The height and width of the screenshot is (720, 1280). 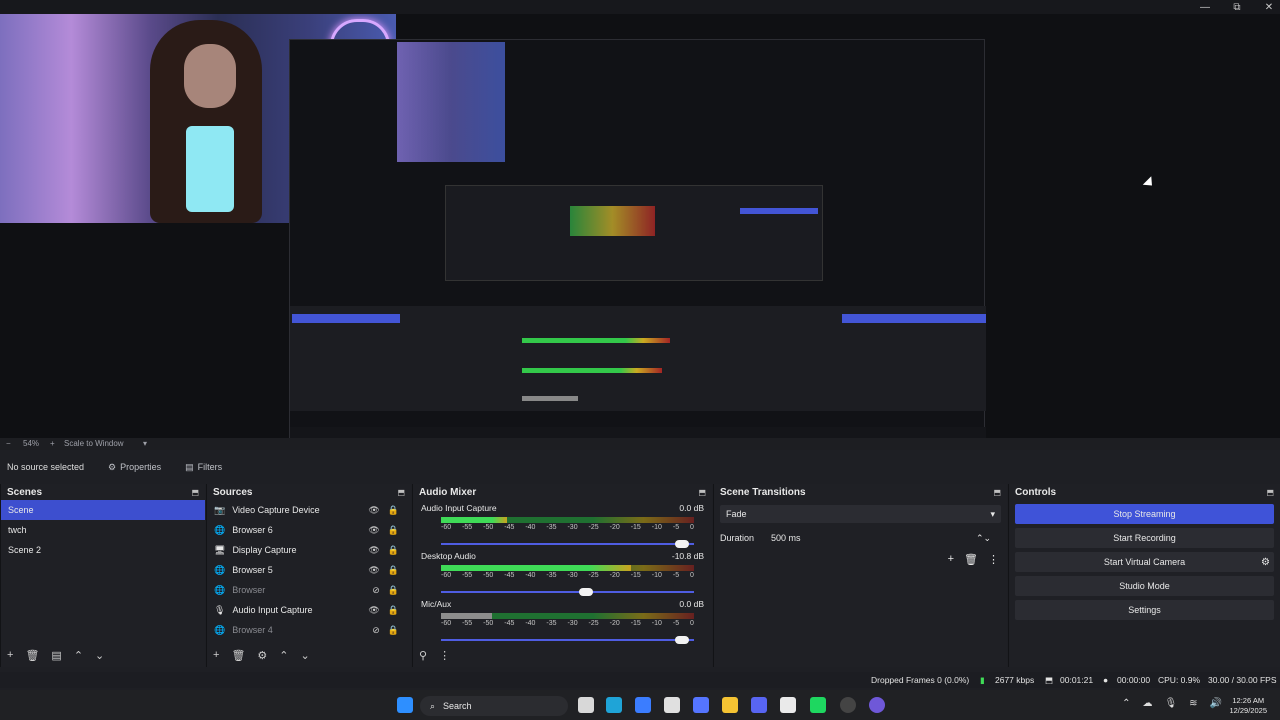 What do you see at coordinates (1193, 703) in the screenshot?
I see `wifi-icon: ≋` at bounding box center [1193, 703].